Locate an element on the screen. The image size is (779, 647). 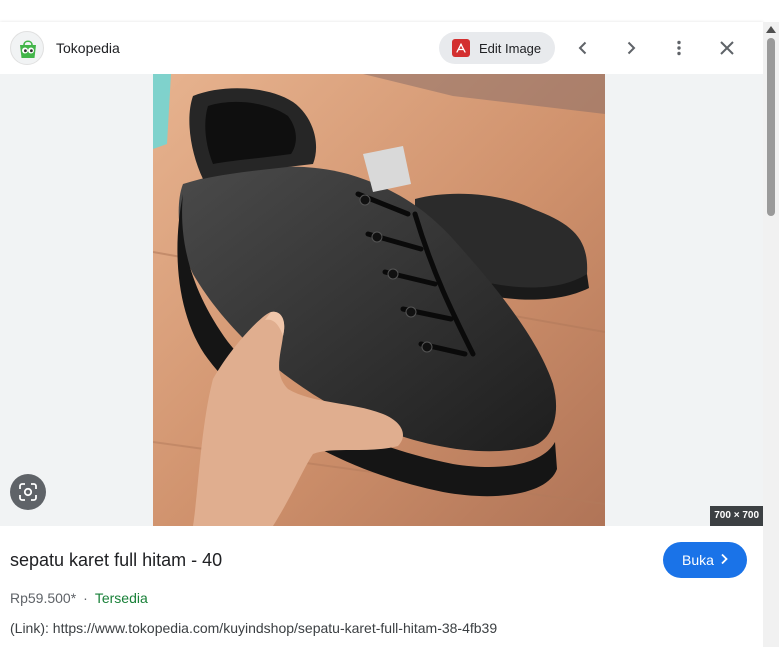
product-title: sepatu karet full hitam - 40 is located at coordinates (116, 560).